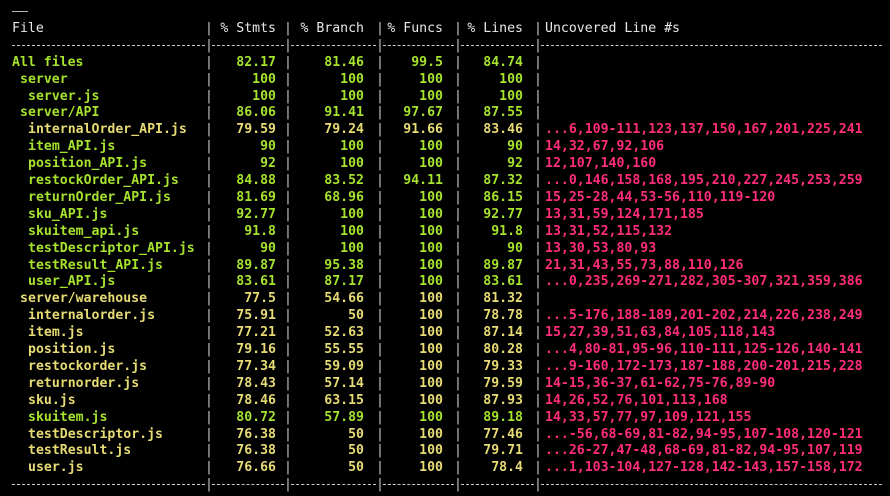 This screenshot has width=890, height=496. Describe the element at coordinates (447, 45) in the screenshot. I see `header-rule: | | | | |` at that location.